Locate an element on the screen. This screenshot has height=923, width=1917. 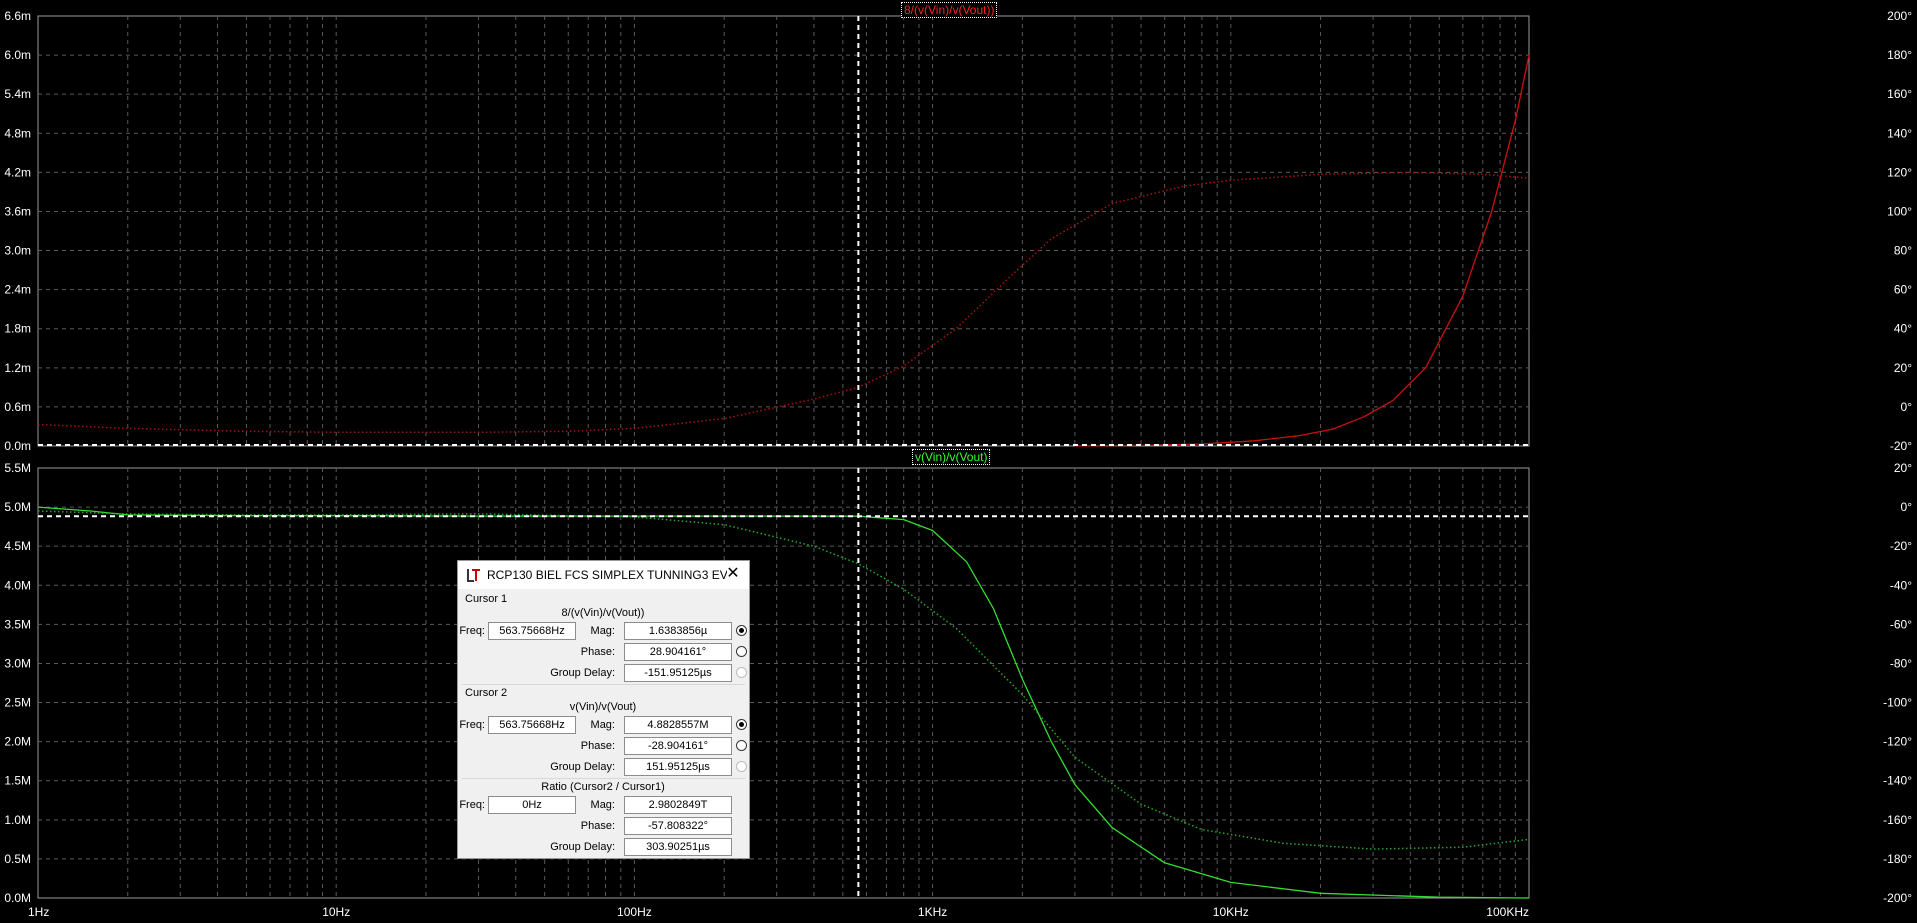
right-tick-label: -60° is located at coordinates (1901, 624).